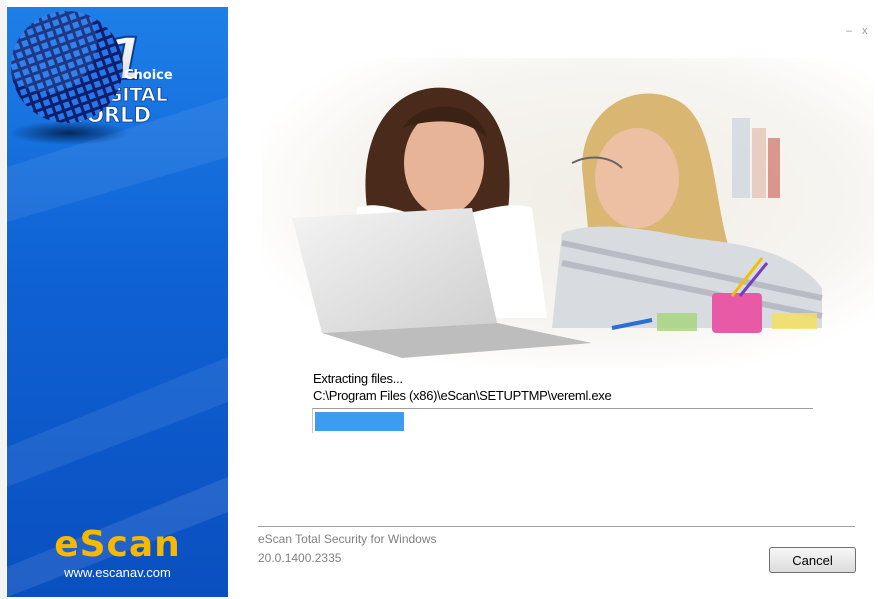 Image resolution: width=878 pixels, height=599 pixels. Describe the element at coordinates (812, 560) in the screenshot. I see `cancel-button: Cancel` at that location.